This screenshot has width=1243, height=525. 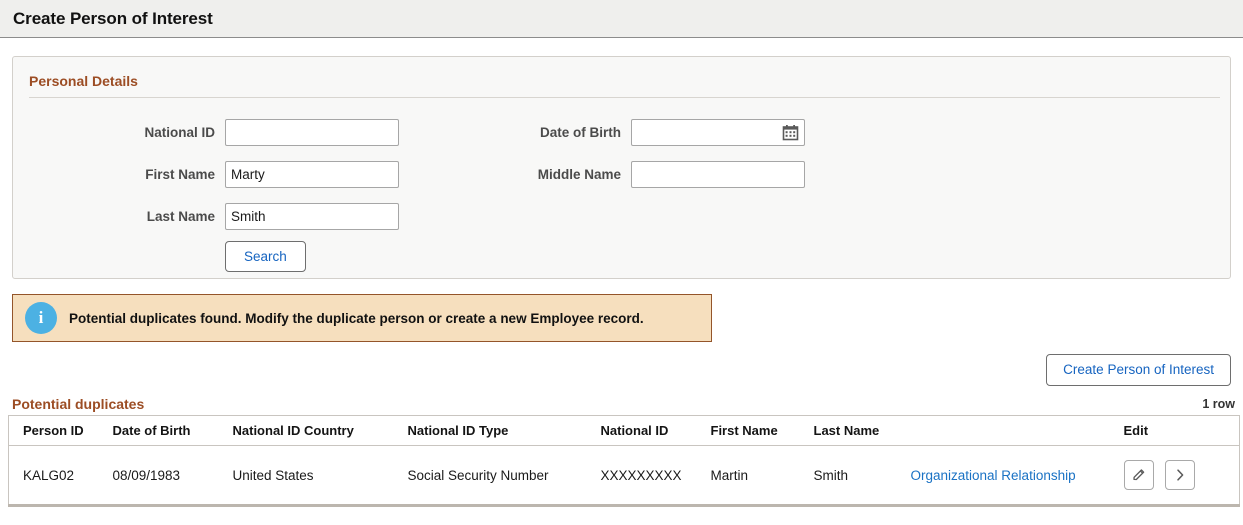 What do you see at coordinates (790, 132) in the screenshot?
I see `calendar-icon` at bounding box center [790, 132].